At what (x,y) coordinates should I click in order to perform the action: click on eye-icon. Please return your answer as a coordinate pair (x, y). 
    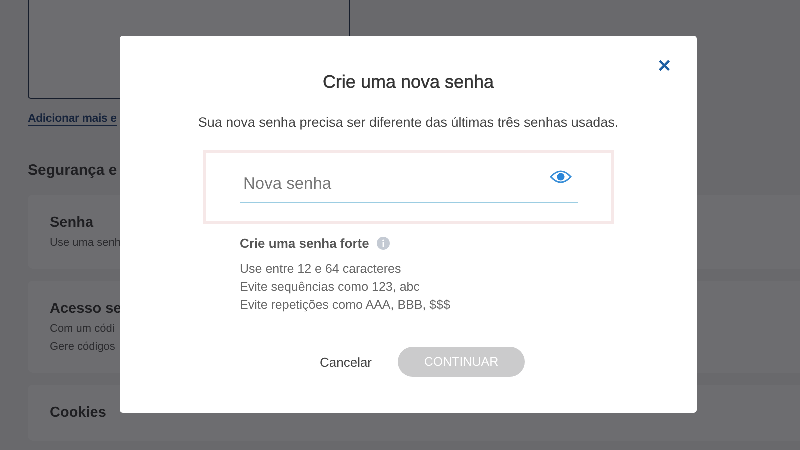
    Looking at the image, I should click on (561, 177).